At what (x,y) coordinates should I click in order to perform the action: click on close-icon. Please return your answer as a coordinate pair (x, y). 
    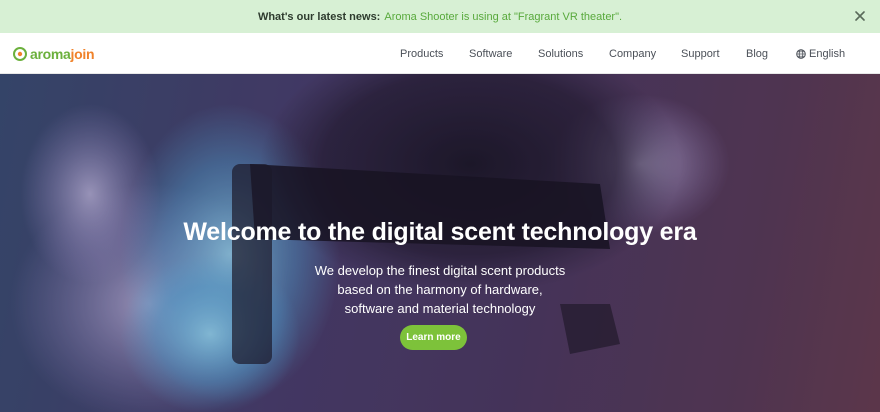
    Looking at the image, I should click on (860, 16).